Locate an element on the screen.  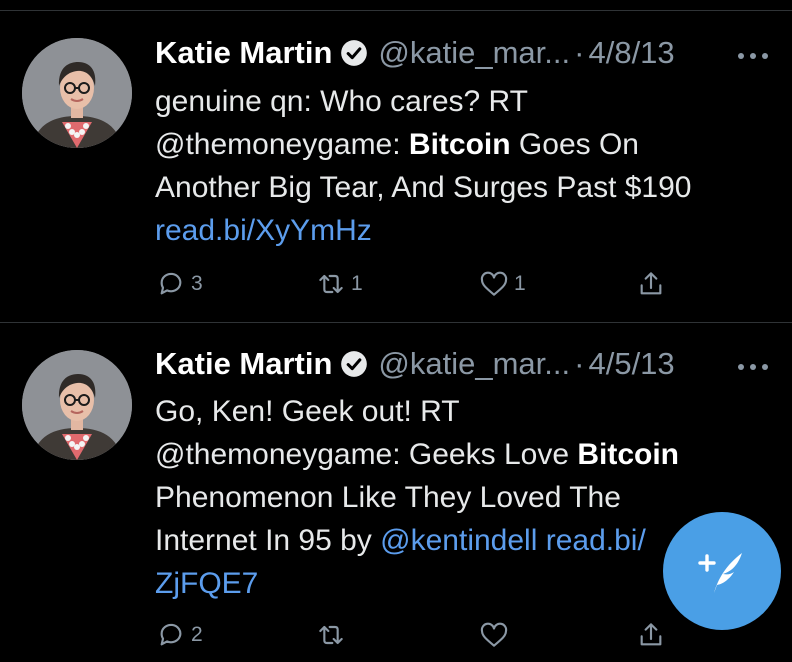
tweet-text-line: Phenomenon Like They Loved The is located at coordinates (465, 497).